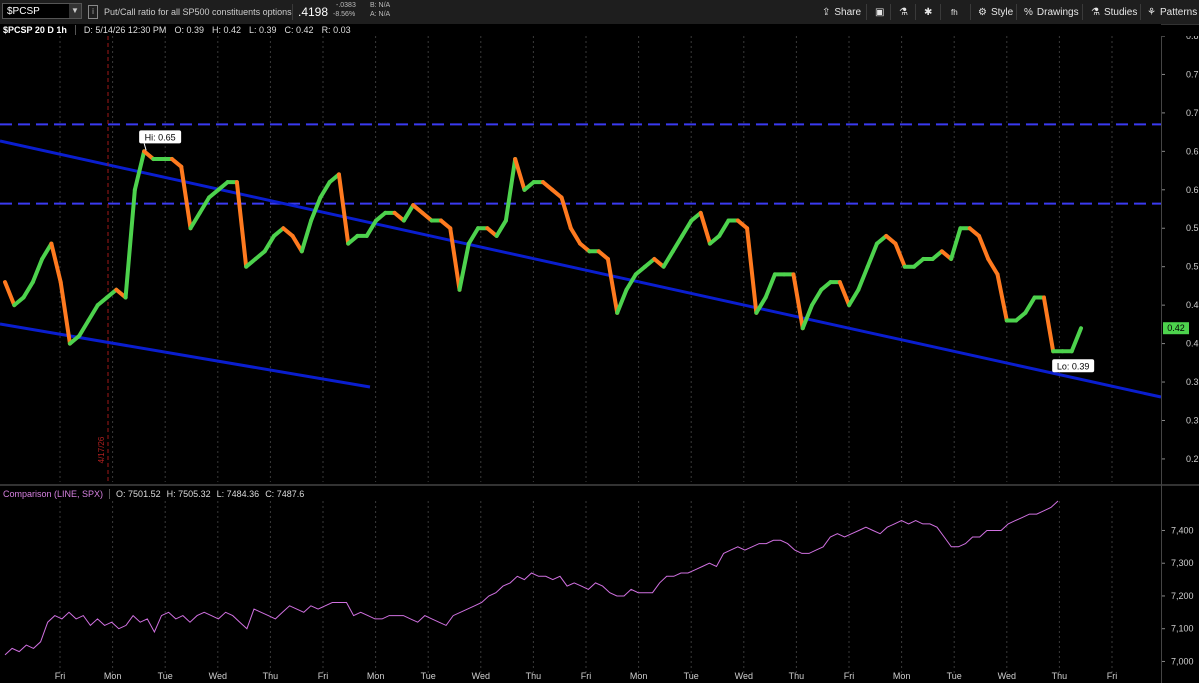  What do you see at coordinates (995, 12) in the screenshot?
I see `style-button: ⚙ Style` at bounding box center [995, 12].